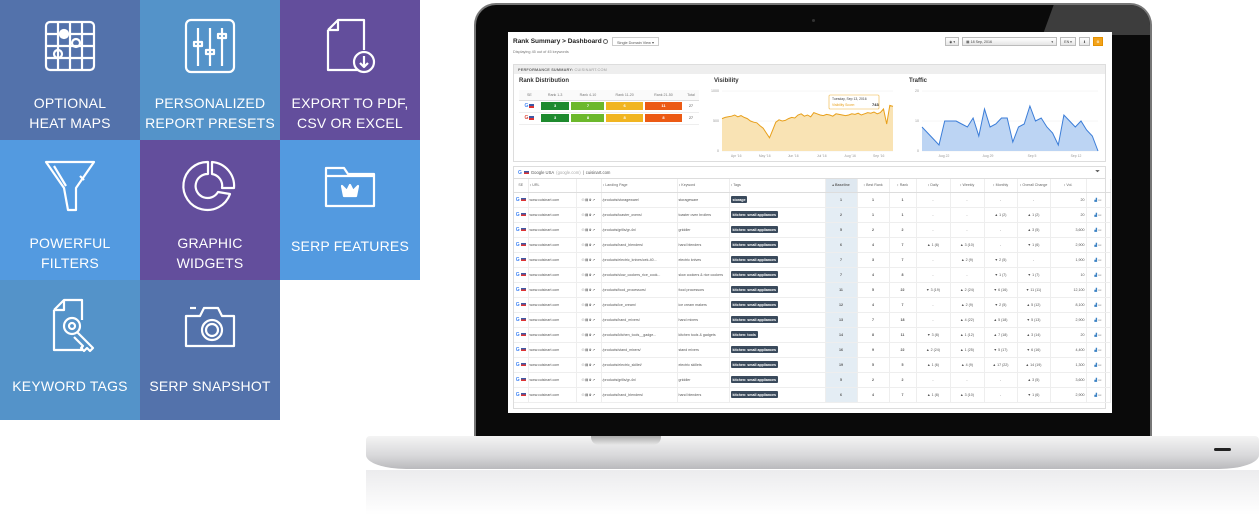  What do you see at coordinates (639, 215) in the screenshot?
I see `landing-page-link: /products/toaster_ovens/` at bounding box center [639, 215].